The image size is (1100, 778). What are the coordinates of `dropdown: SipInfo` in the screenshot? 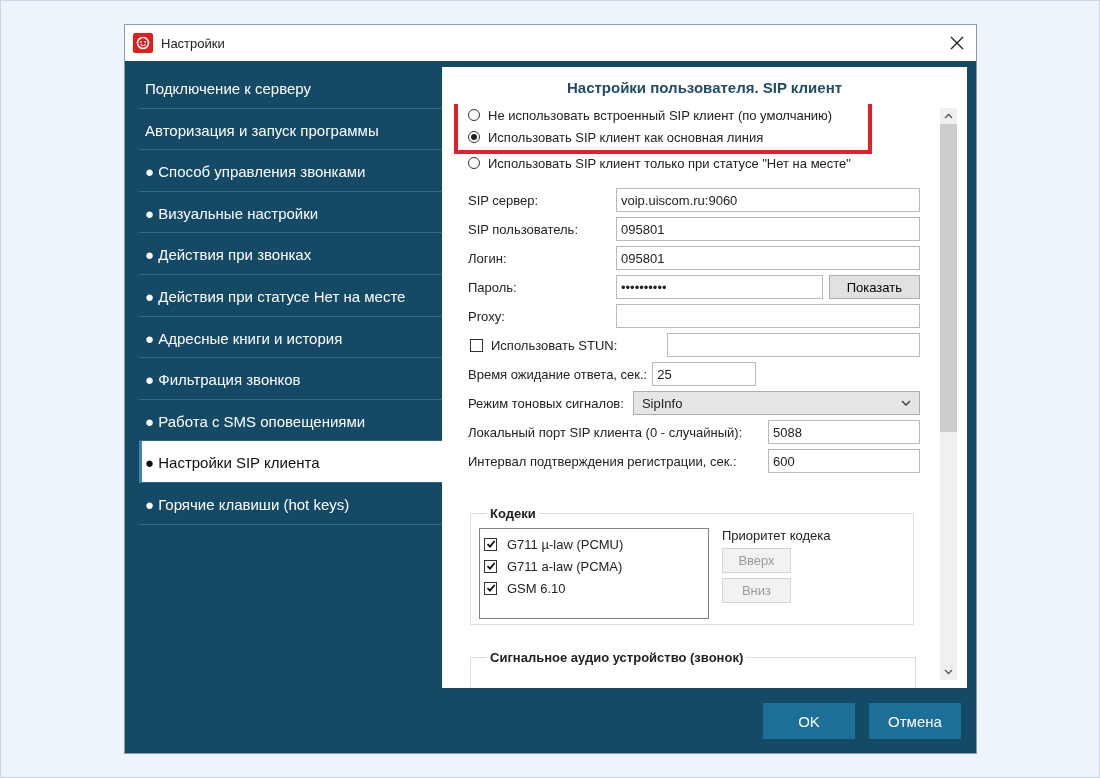 It's located at (776, 403).